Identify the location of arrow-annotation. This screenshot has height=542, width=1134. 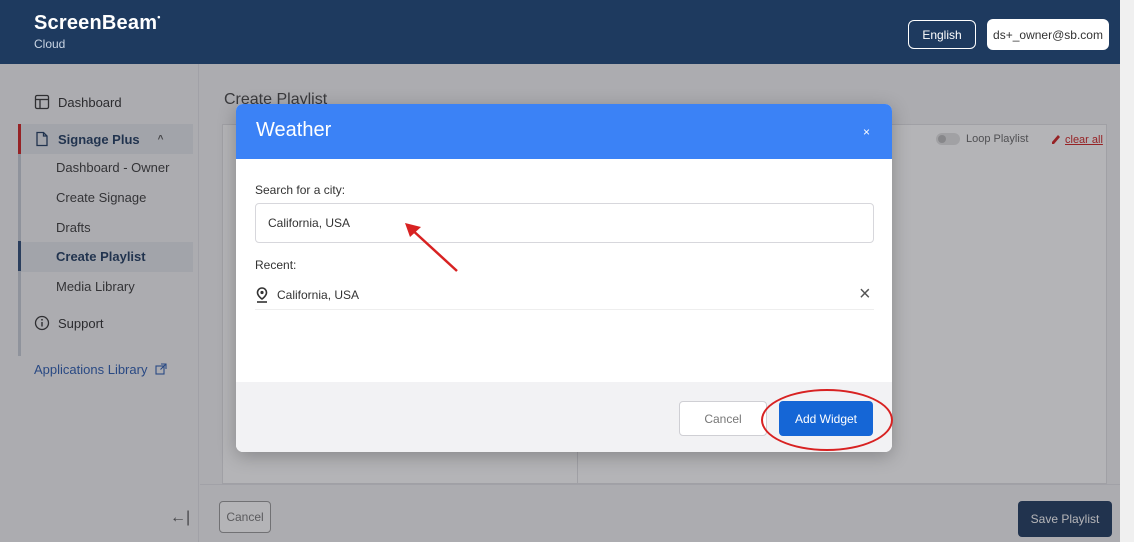
(431, 247).